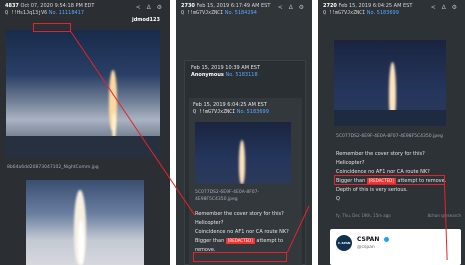 The image size is (465, 265). What do you see at coordinates (242, 232) in the screenshot?
I see `quote-line: Coincidence no AF1 nor CA route NK?` at bounding box center [242, 232].